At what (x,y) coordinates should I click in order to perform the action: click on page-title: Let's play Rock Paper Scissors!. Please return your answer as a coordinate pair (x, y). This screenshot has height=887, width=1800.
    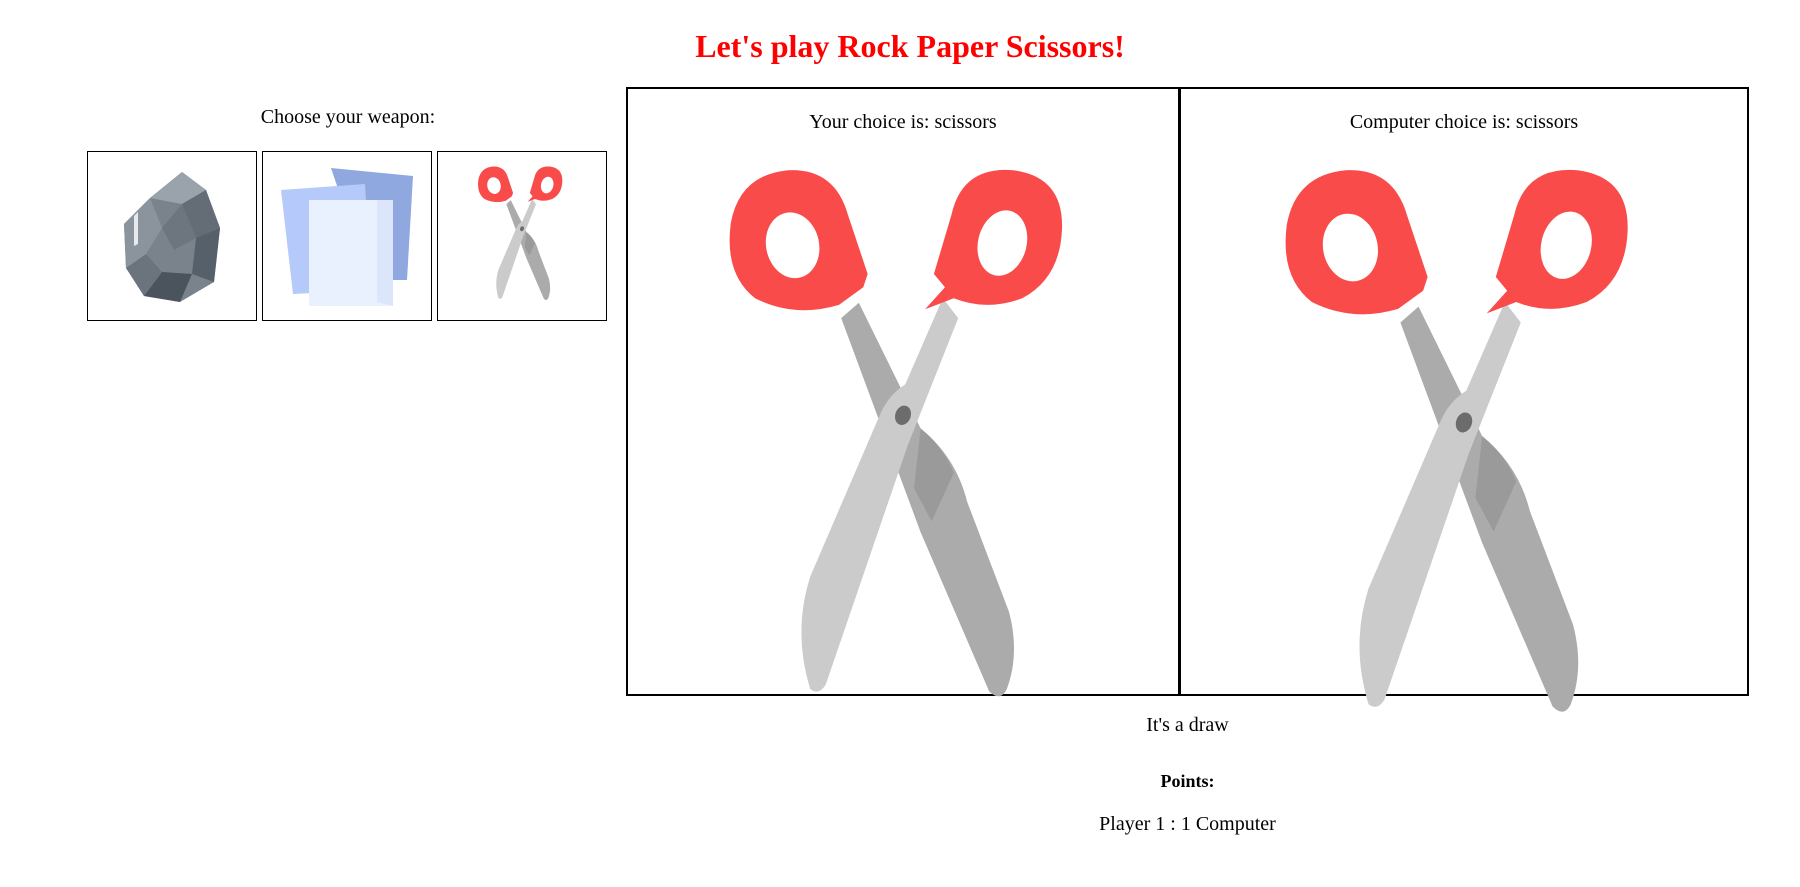
    Looking at the image, I should click on (910, 46).